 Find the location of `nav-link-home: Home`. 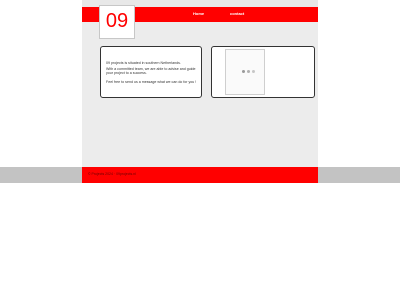

nav-link-home: Home is located at coordinates (198, 14).